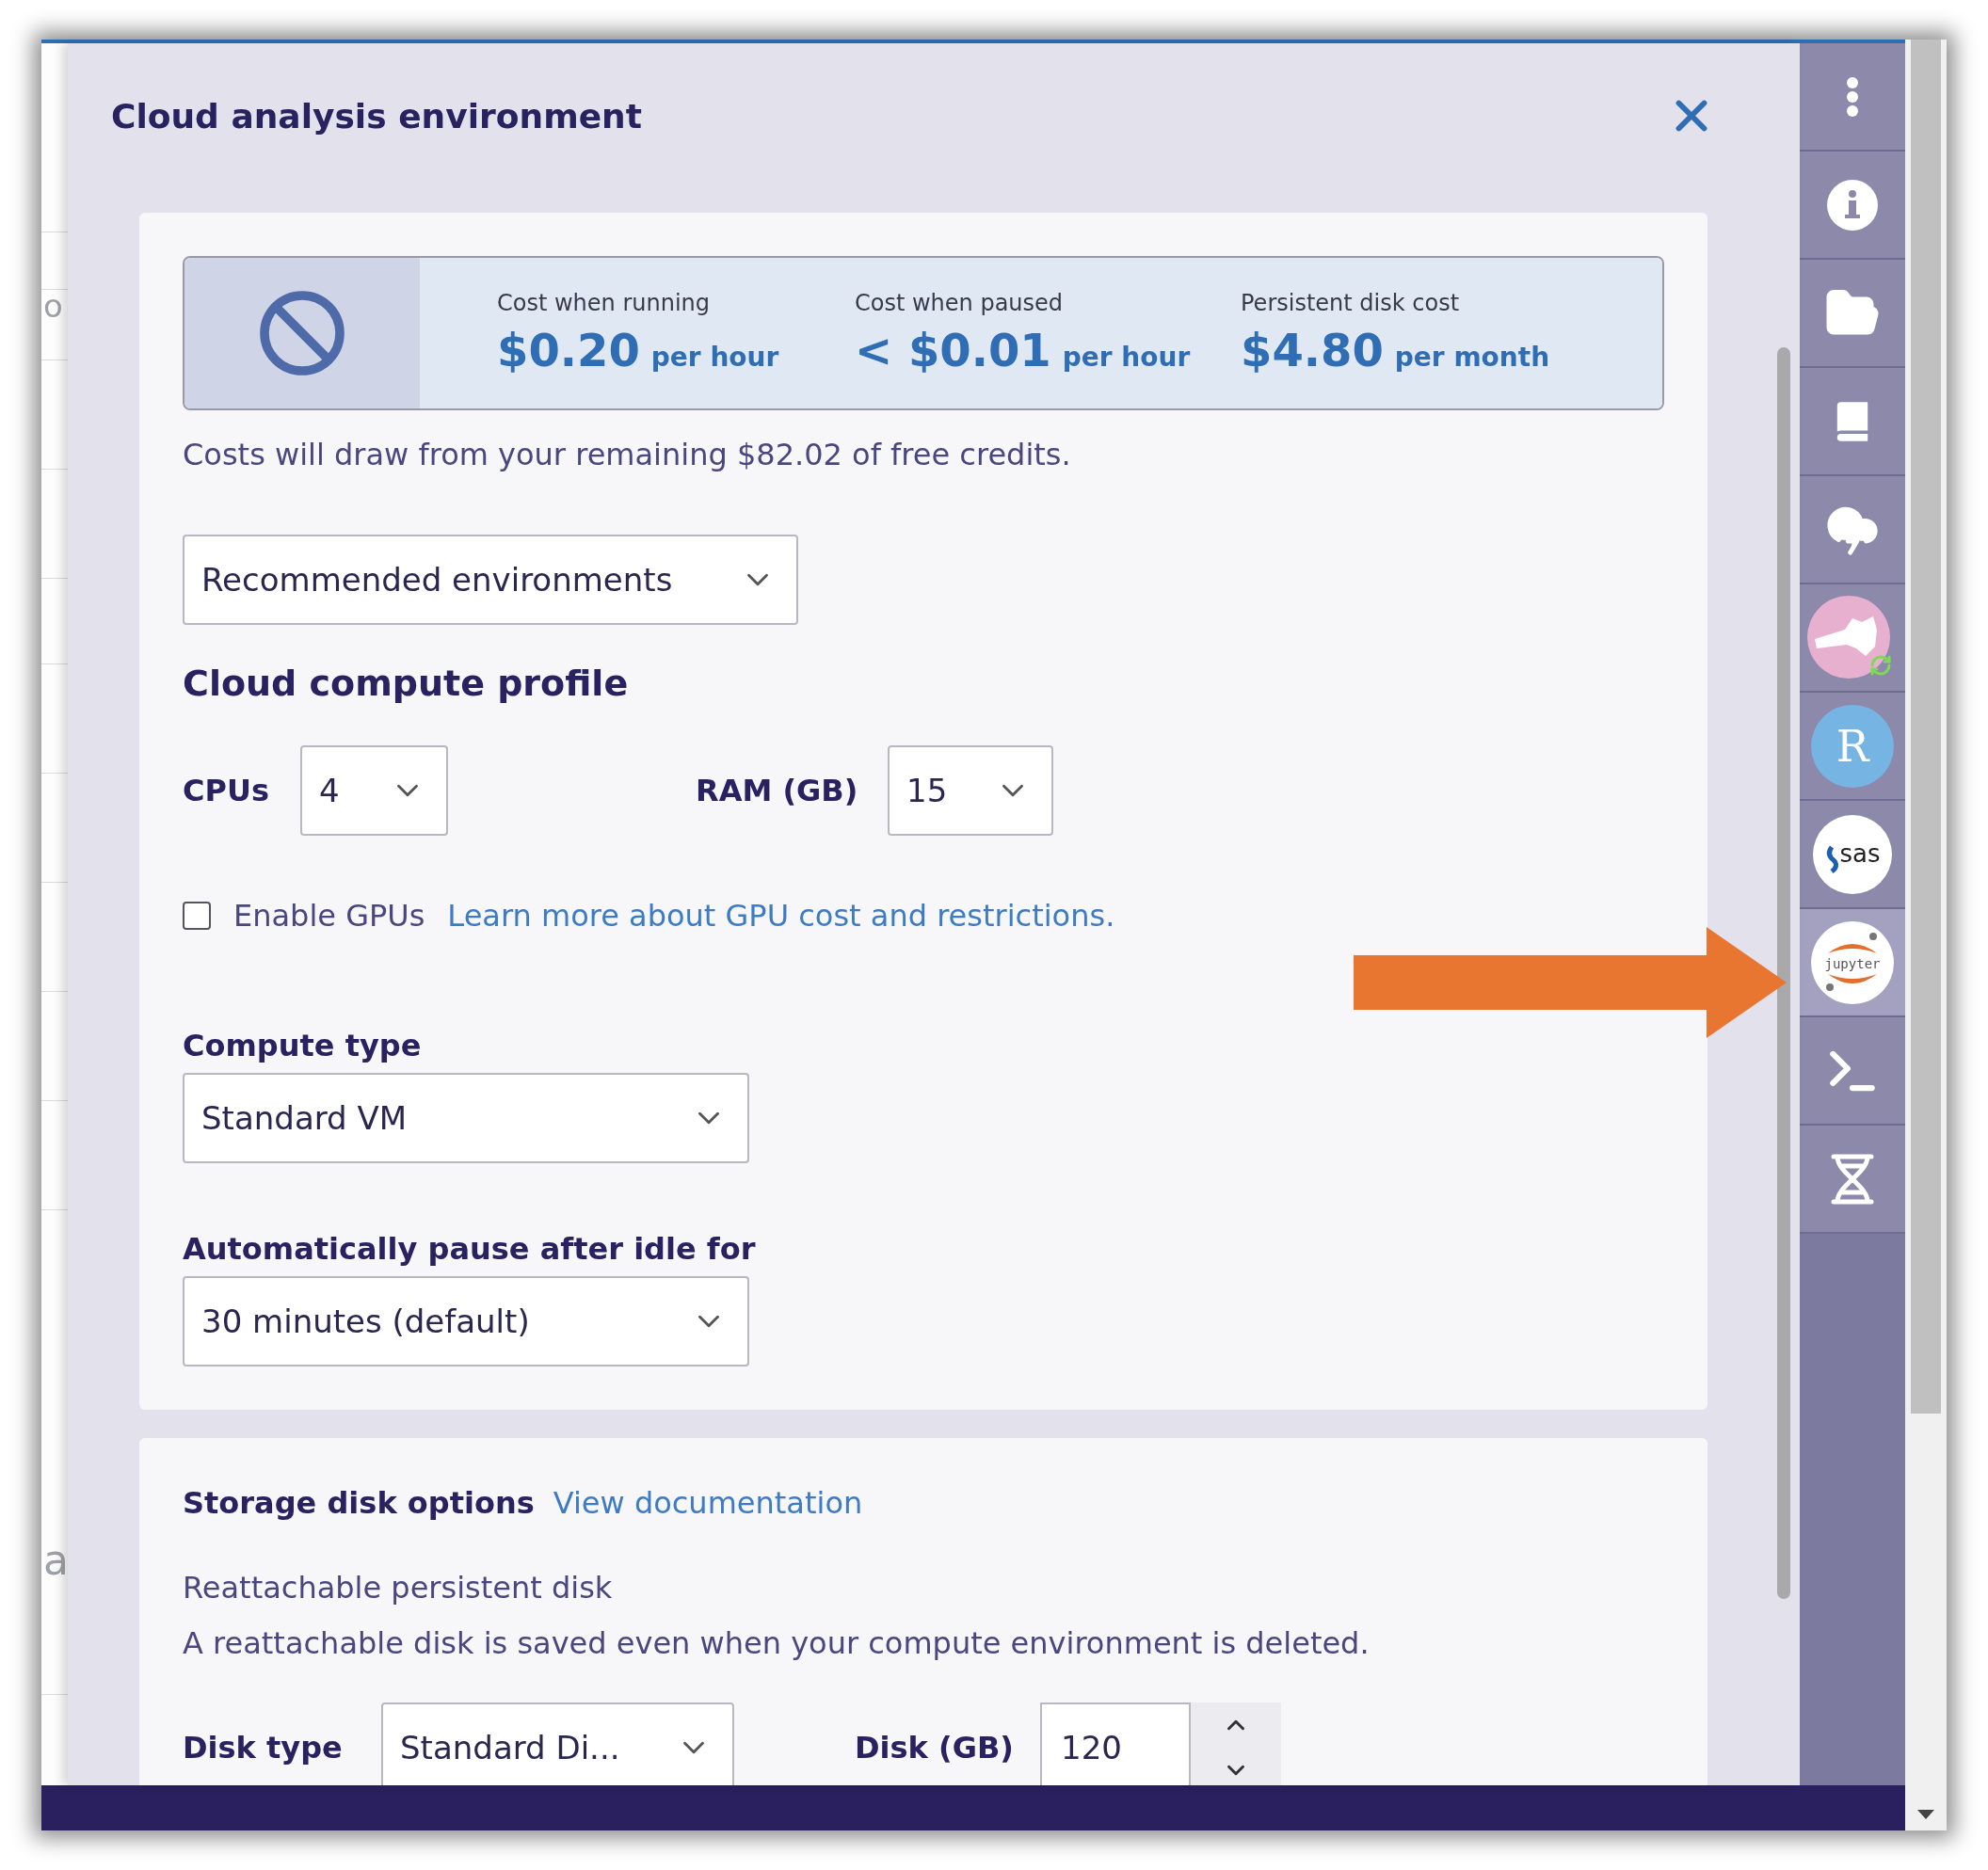  What do you see at coordinates (227, 790) in the screenshot?
I see `field-label: CPUs` at bounding box center [227, 790].